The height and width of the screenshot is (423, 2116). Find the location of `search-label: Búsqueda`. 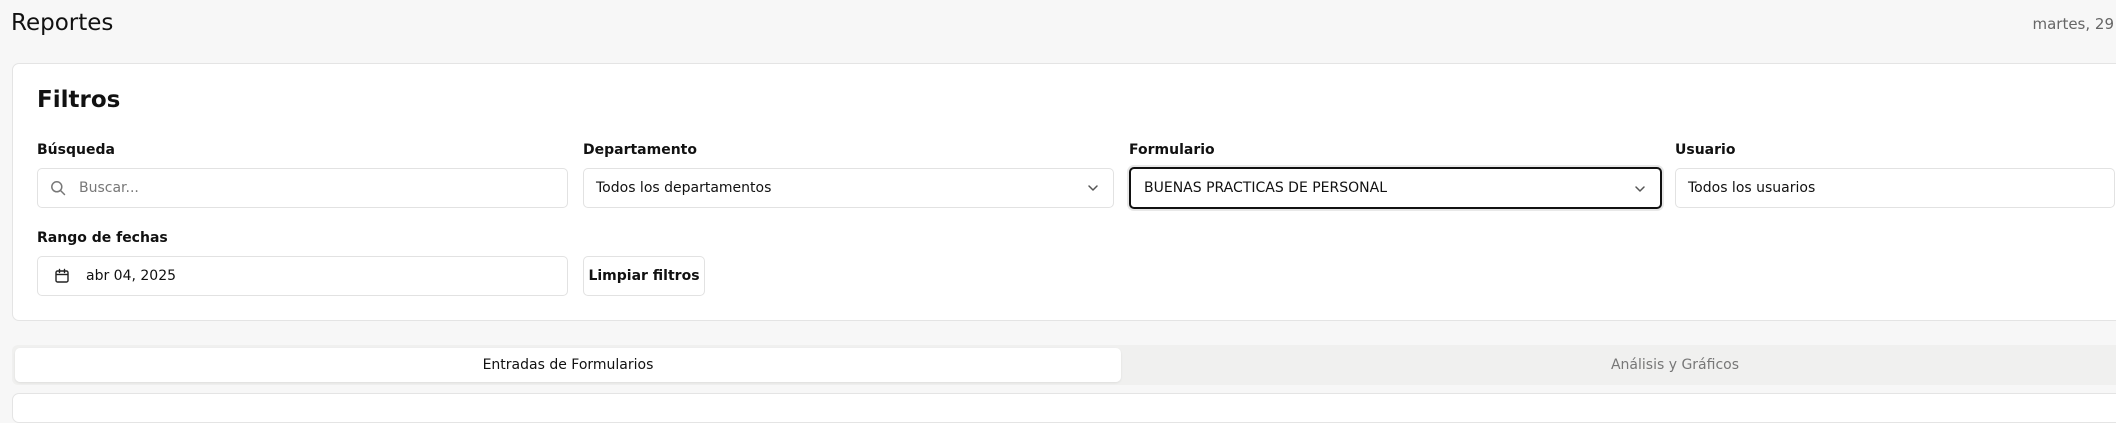

search-label: Búsqueda is located at coordinates (76, 150).